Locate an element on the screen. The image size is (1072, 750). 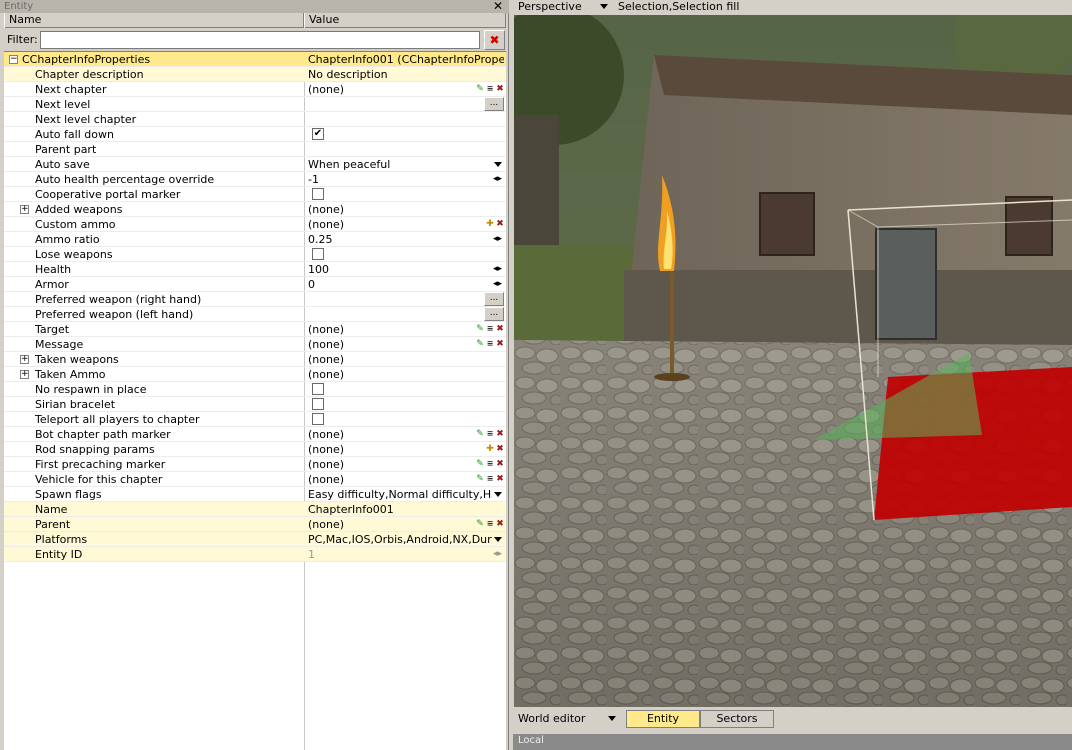
property-value: 0 is located at coordinates (397, 284).